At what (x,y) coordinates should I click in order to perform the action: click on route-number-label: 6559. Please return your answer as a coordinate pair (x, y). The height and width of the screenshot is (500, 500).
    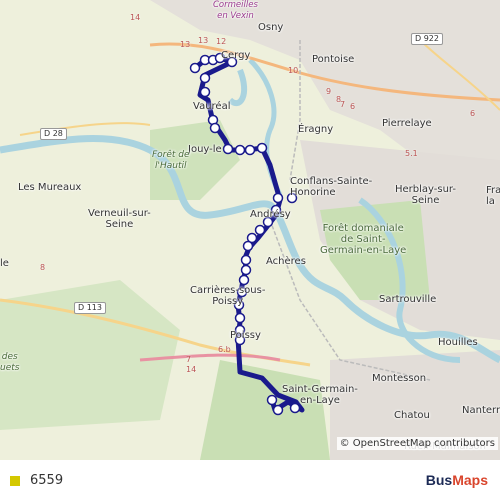
    Looking at the image, I should click on (47, 480).